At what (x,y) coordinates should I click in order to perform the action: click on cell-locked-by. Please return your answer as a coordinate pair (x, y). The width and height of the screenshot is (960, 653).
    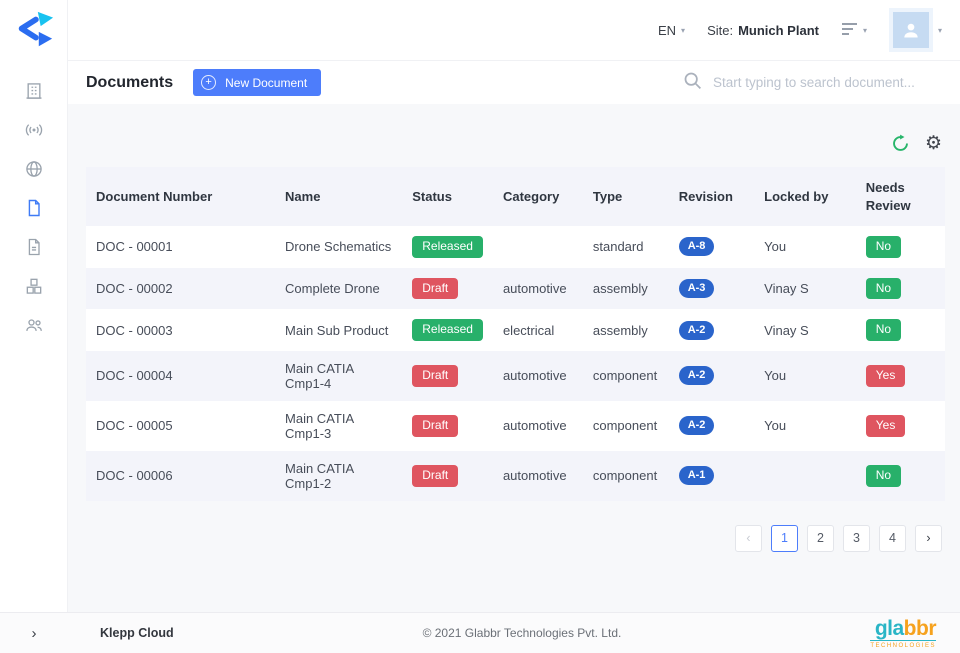
    Looking at the image, I should click on (805, 476).